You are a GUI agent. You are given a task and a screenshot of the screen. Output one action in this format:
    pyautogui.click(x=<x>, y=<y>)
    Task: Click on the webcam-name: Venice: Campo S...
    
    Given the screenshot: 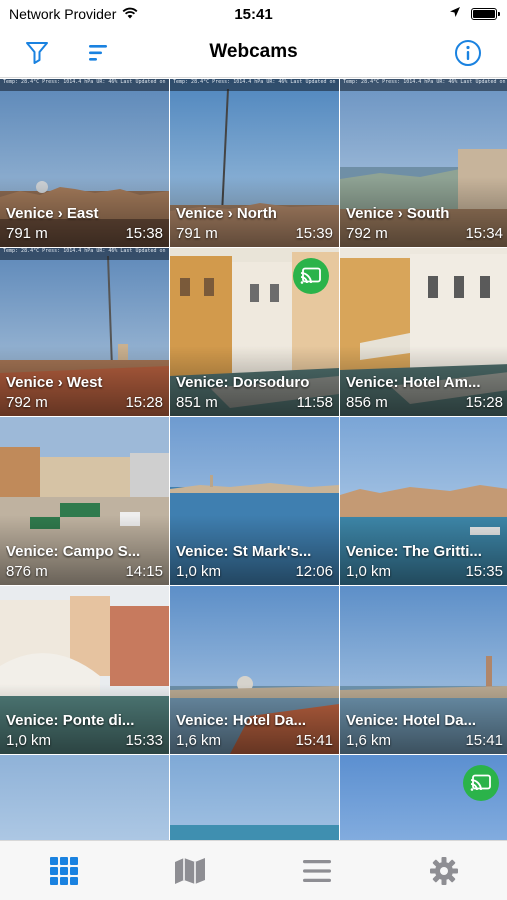 What is the action you would take?
    pyautogui.click(x=73, y=551)
    